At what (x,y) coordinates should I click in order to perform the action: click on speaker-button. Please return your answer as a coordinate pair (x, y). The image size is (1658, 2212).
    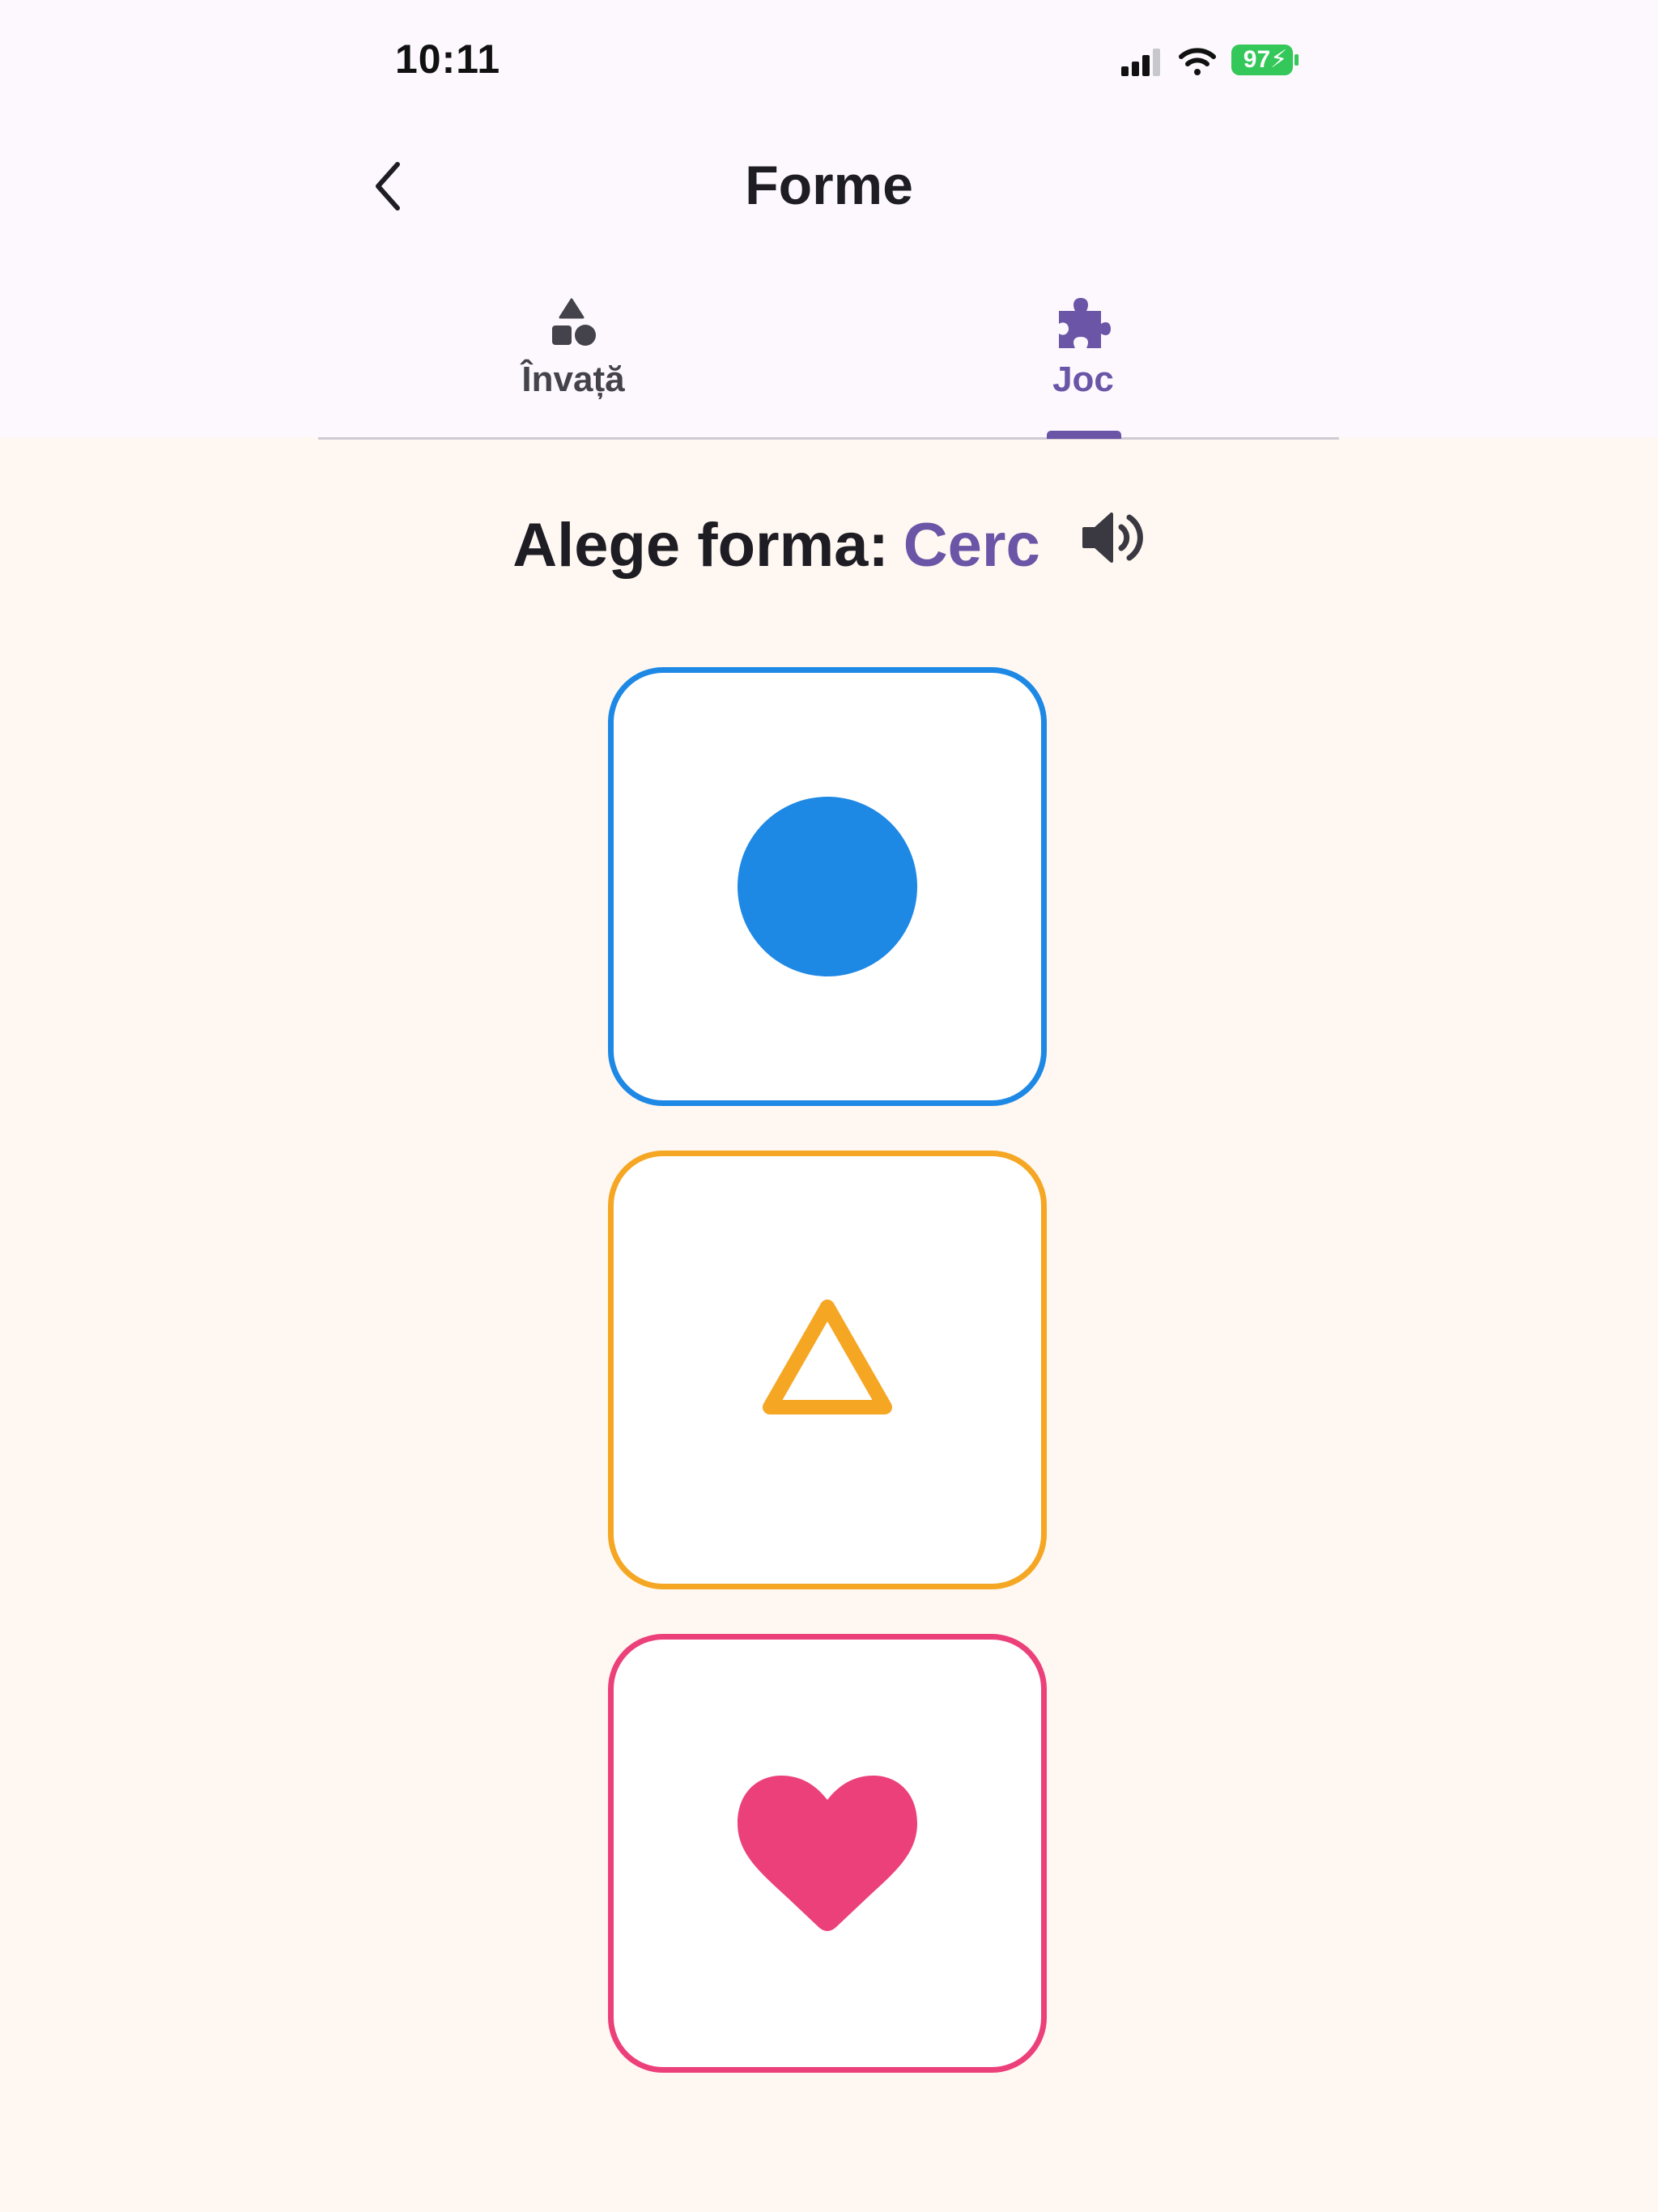
    Looking at the image, I should click on (1113, 545).